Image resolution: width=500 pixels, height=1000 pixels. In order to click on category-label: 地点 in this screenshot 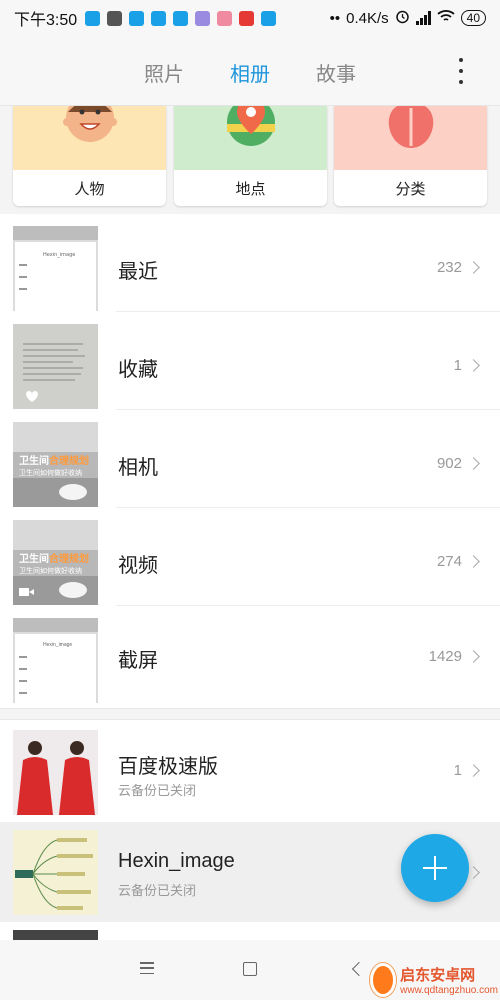, I will do `click(250, 189)`.